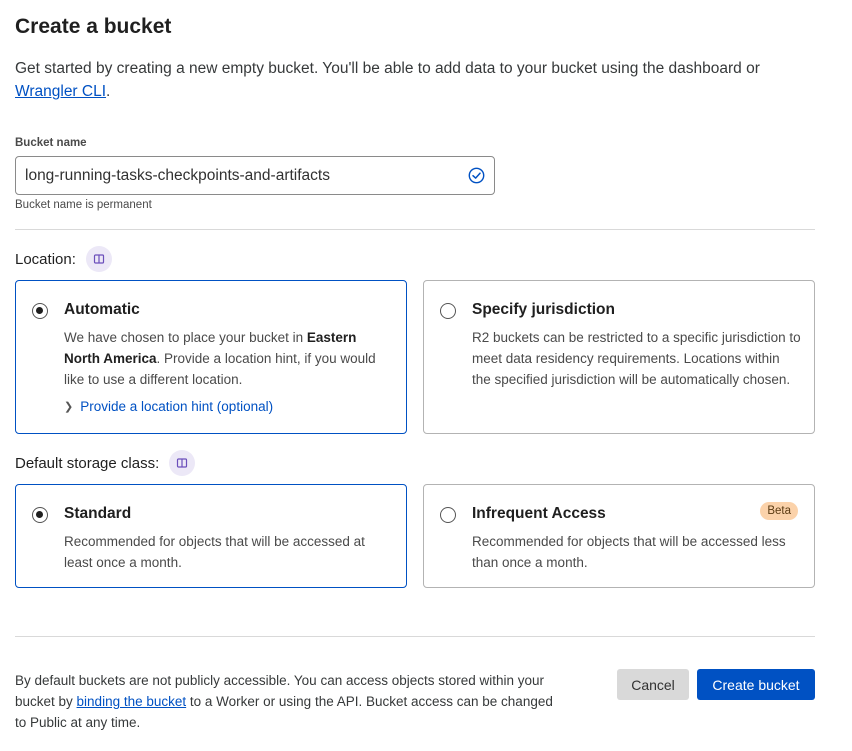  Describe the element at coordinates (51, 143) in the screenshot. I see `bucket-name-label: Bucket name` at that location.